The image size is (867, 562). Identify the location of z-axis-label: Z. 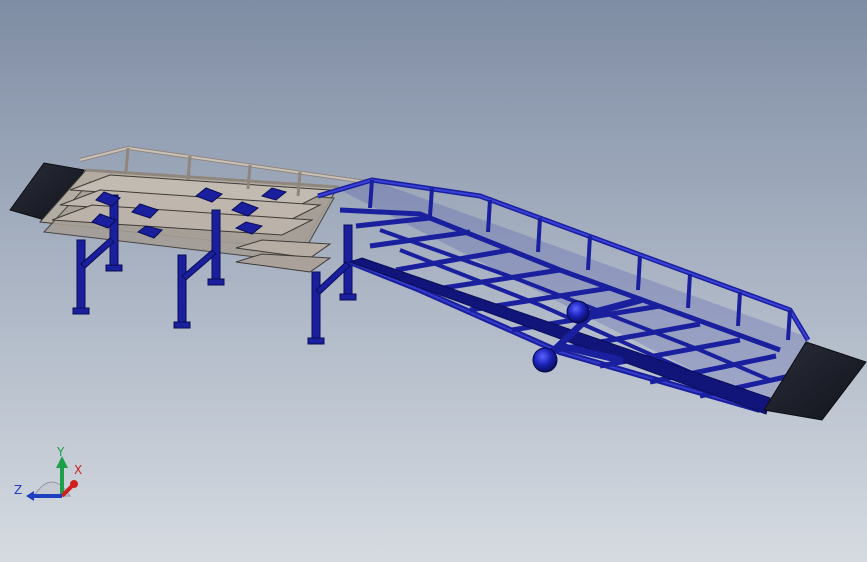
(18, 490).